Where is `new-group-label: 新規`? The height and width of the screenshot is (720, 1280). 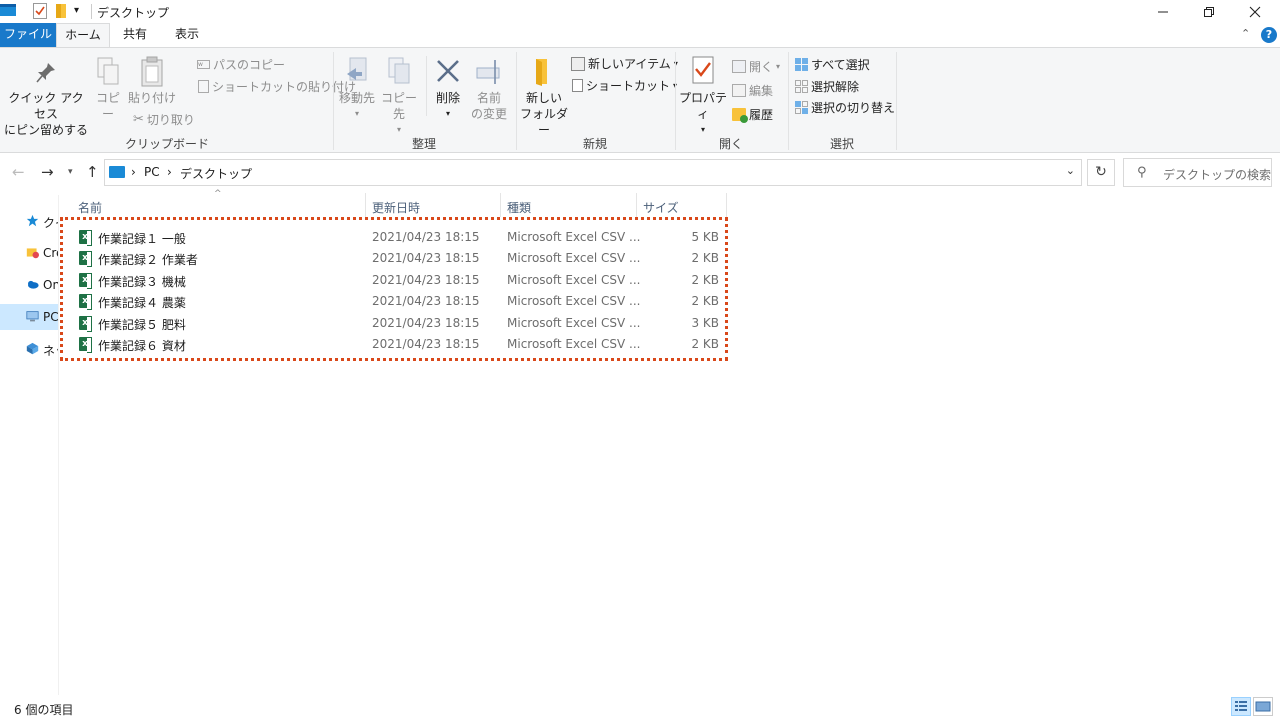 new-group-label: 新規 is located at coordinates (594, 144).